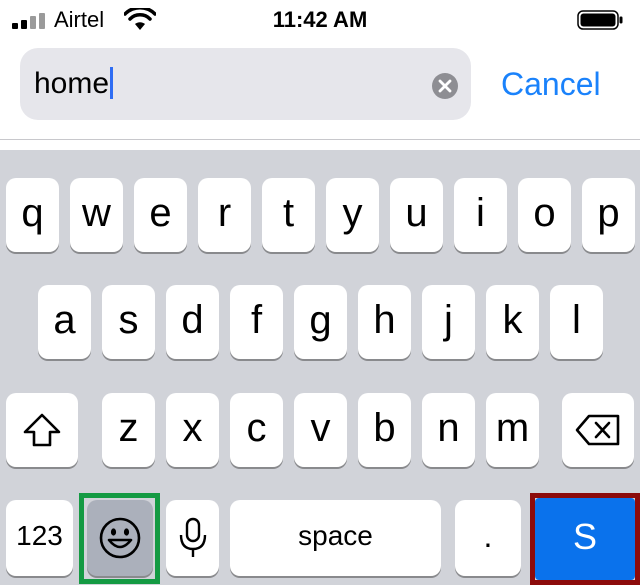  Describe the element at coordinates (256, 430) in the screenshot. I see `key-c: c` at that location.